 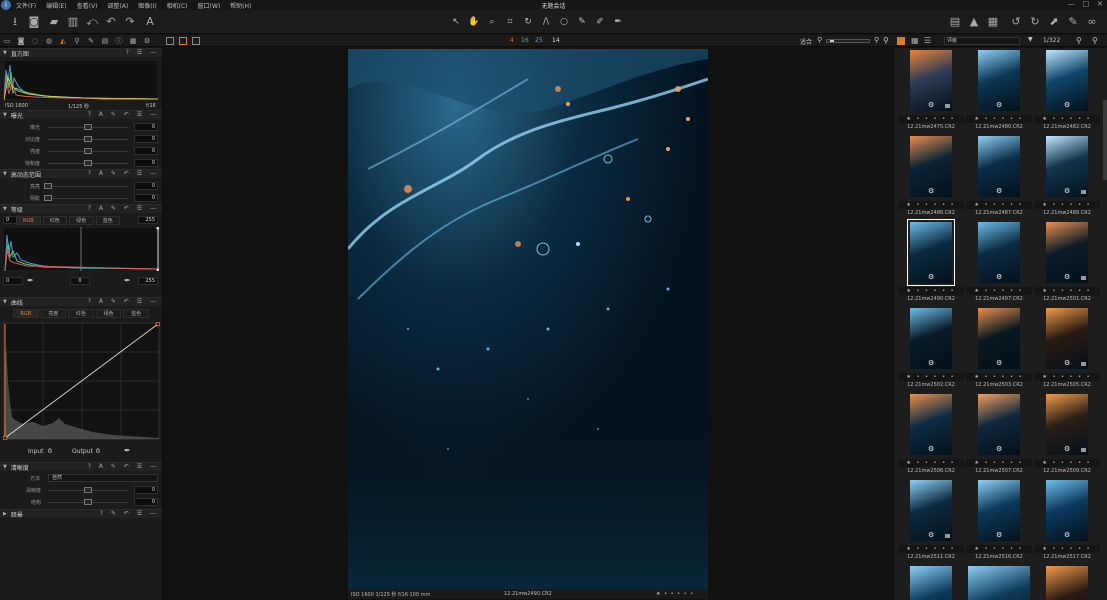 I want to click on contrast-knob, so click(x=88, y=139).